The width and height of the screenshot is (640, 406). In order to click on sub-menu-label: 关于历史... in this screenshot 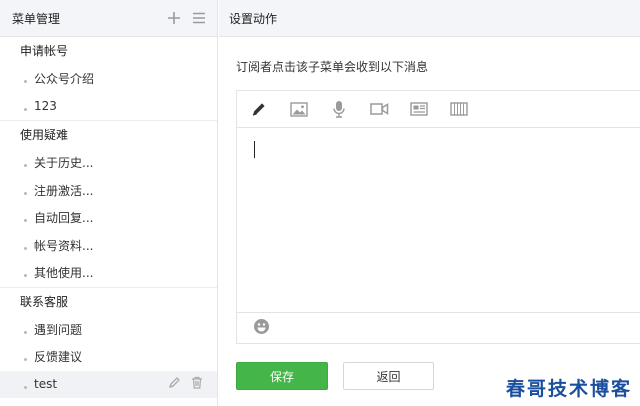, I will do `click(64, 163)`.